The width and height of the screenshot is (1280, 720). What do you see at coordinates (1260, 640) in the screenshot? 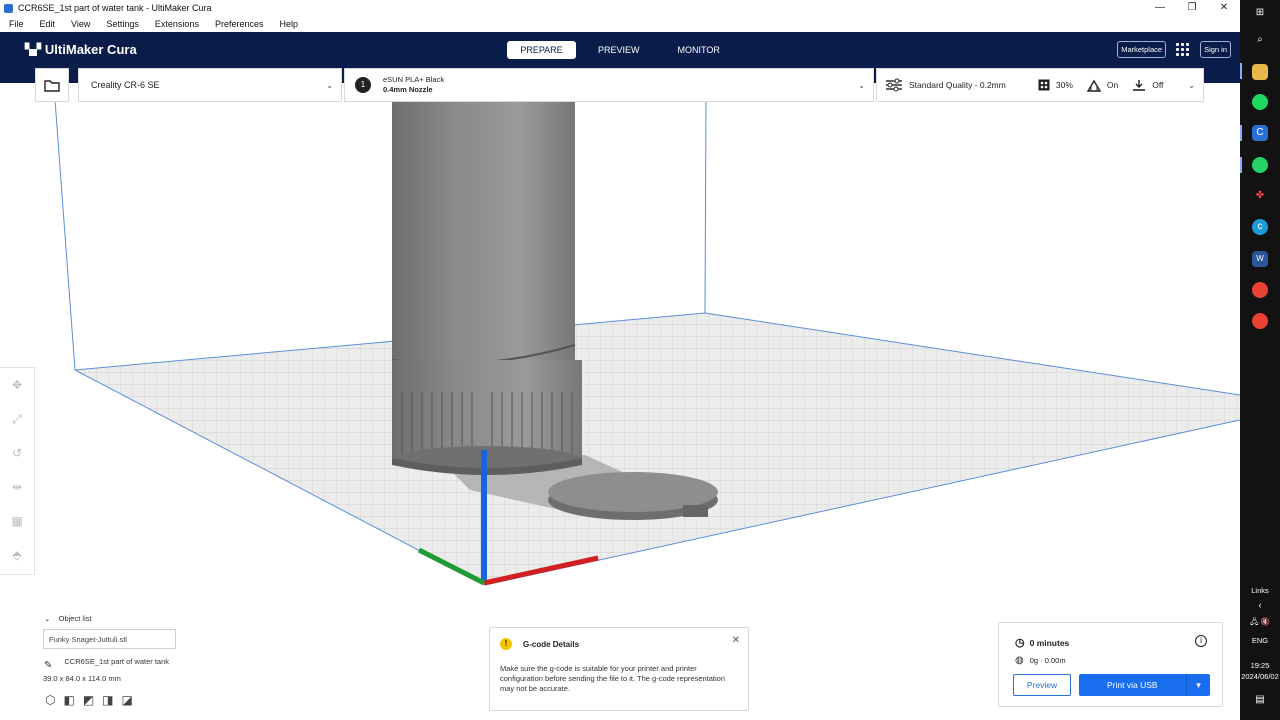
I see `language-indicator: ENG` at bounding box center [1260, 640].